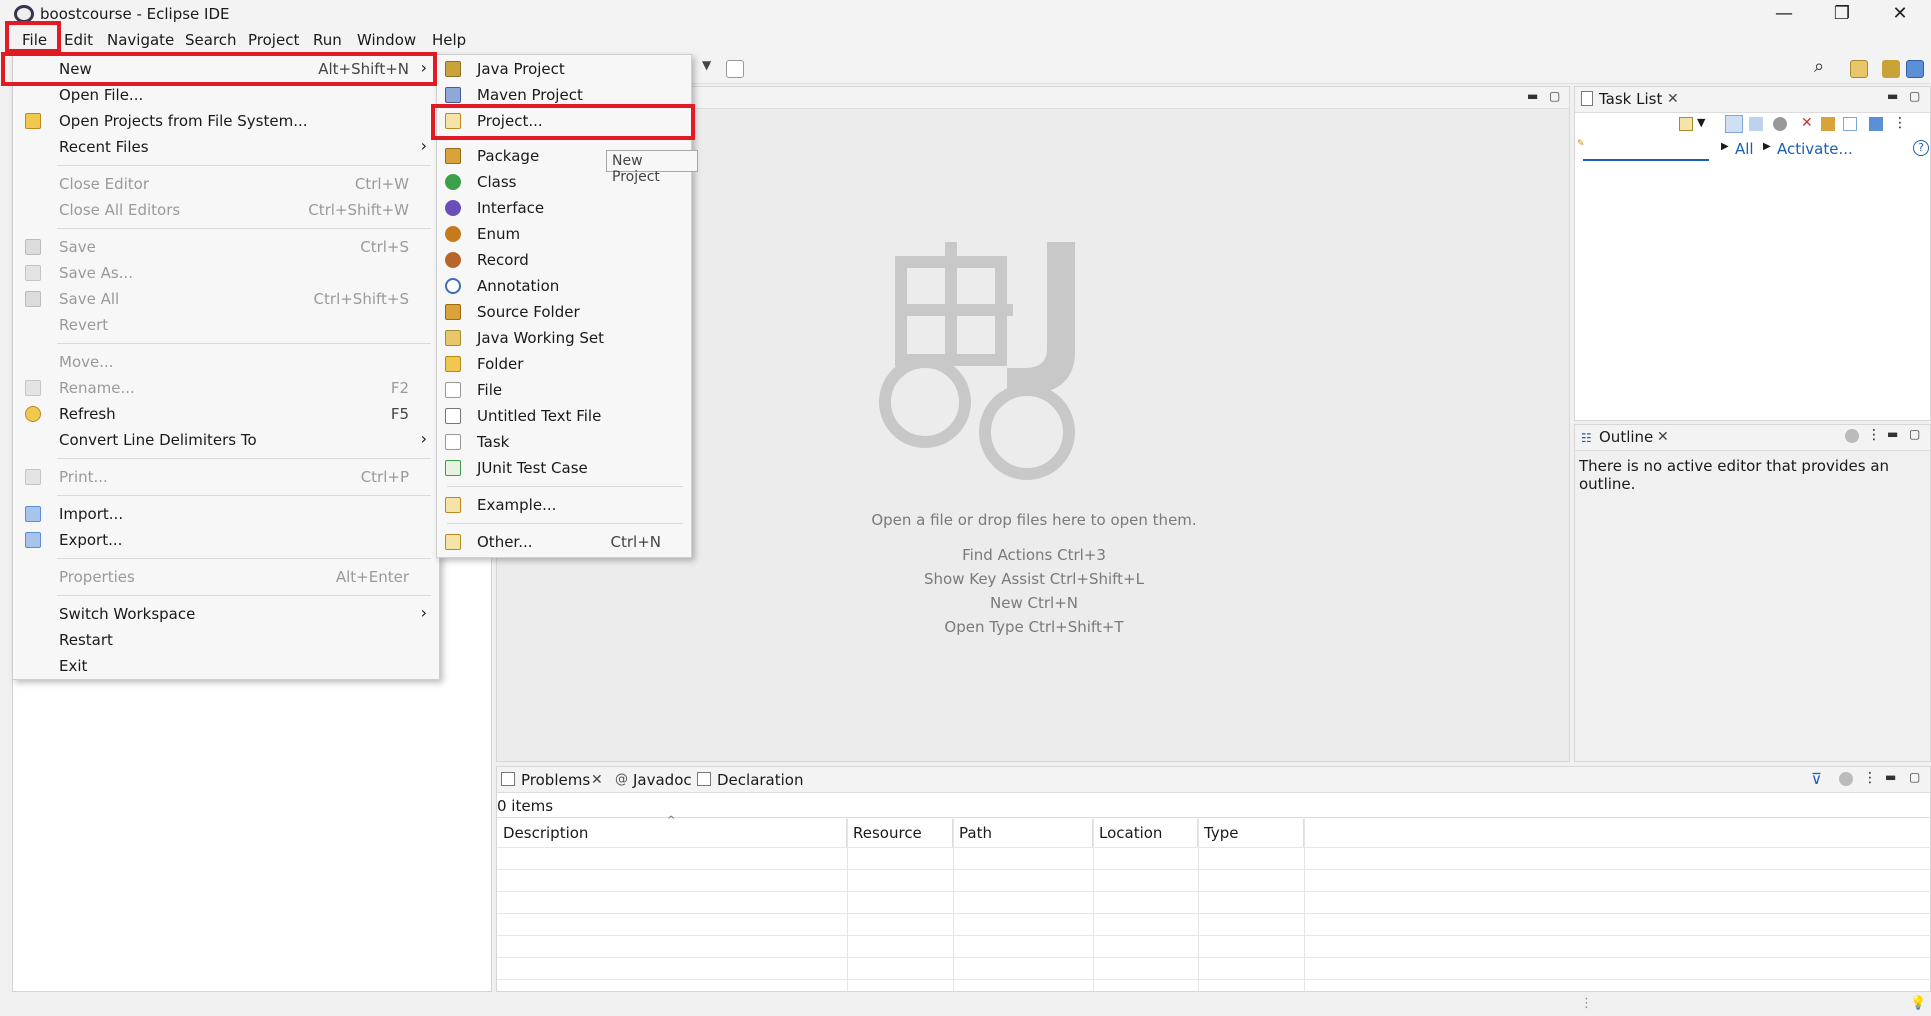 The image size is (1931, 1016). I want to click on annotation-icon, so click(453, 286).